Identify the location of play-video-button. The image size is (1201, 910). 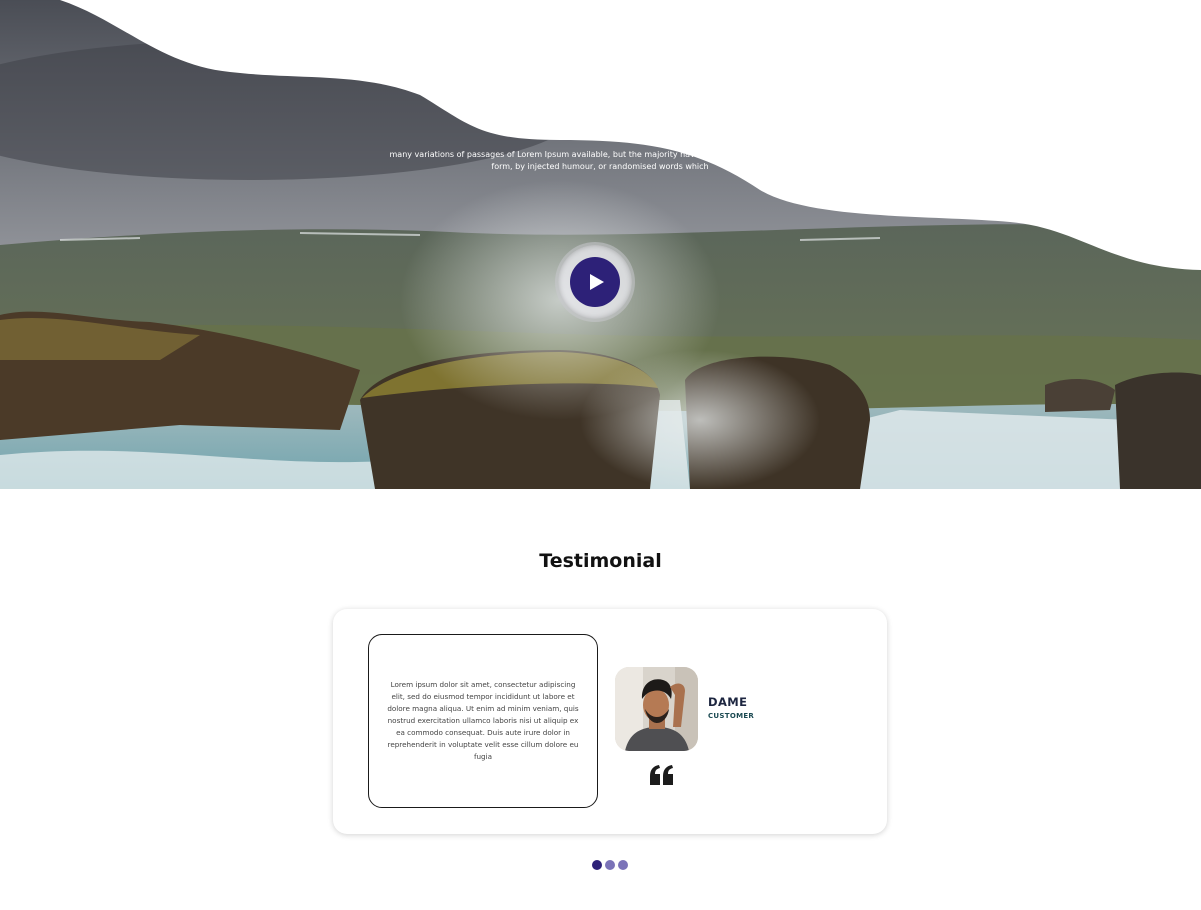
(595, 282).